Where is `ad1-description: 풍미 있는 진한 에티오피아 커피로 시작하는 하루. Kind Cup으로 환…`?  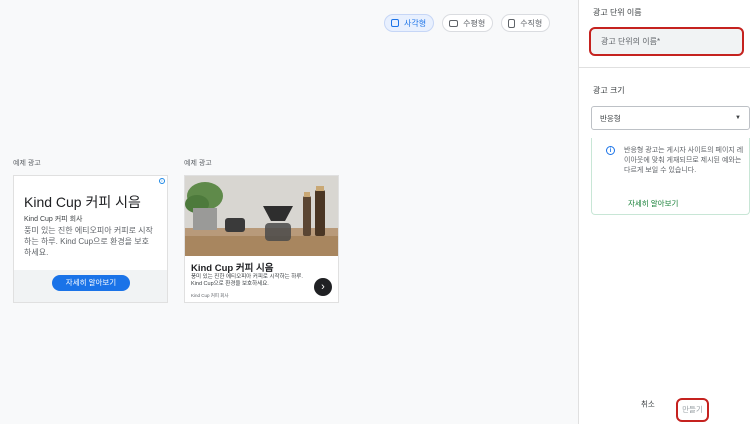
ad1-description: 풍미 있는 진한 에티오피아 커피로 시작하는 하루. Kind Cup으로 환… is located at coordinates (88, 241).